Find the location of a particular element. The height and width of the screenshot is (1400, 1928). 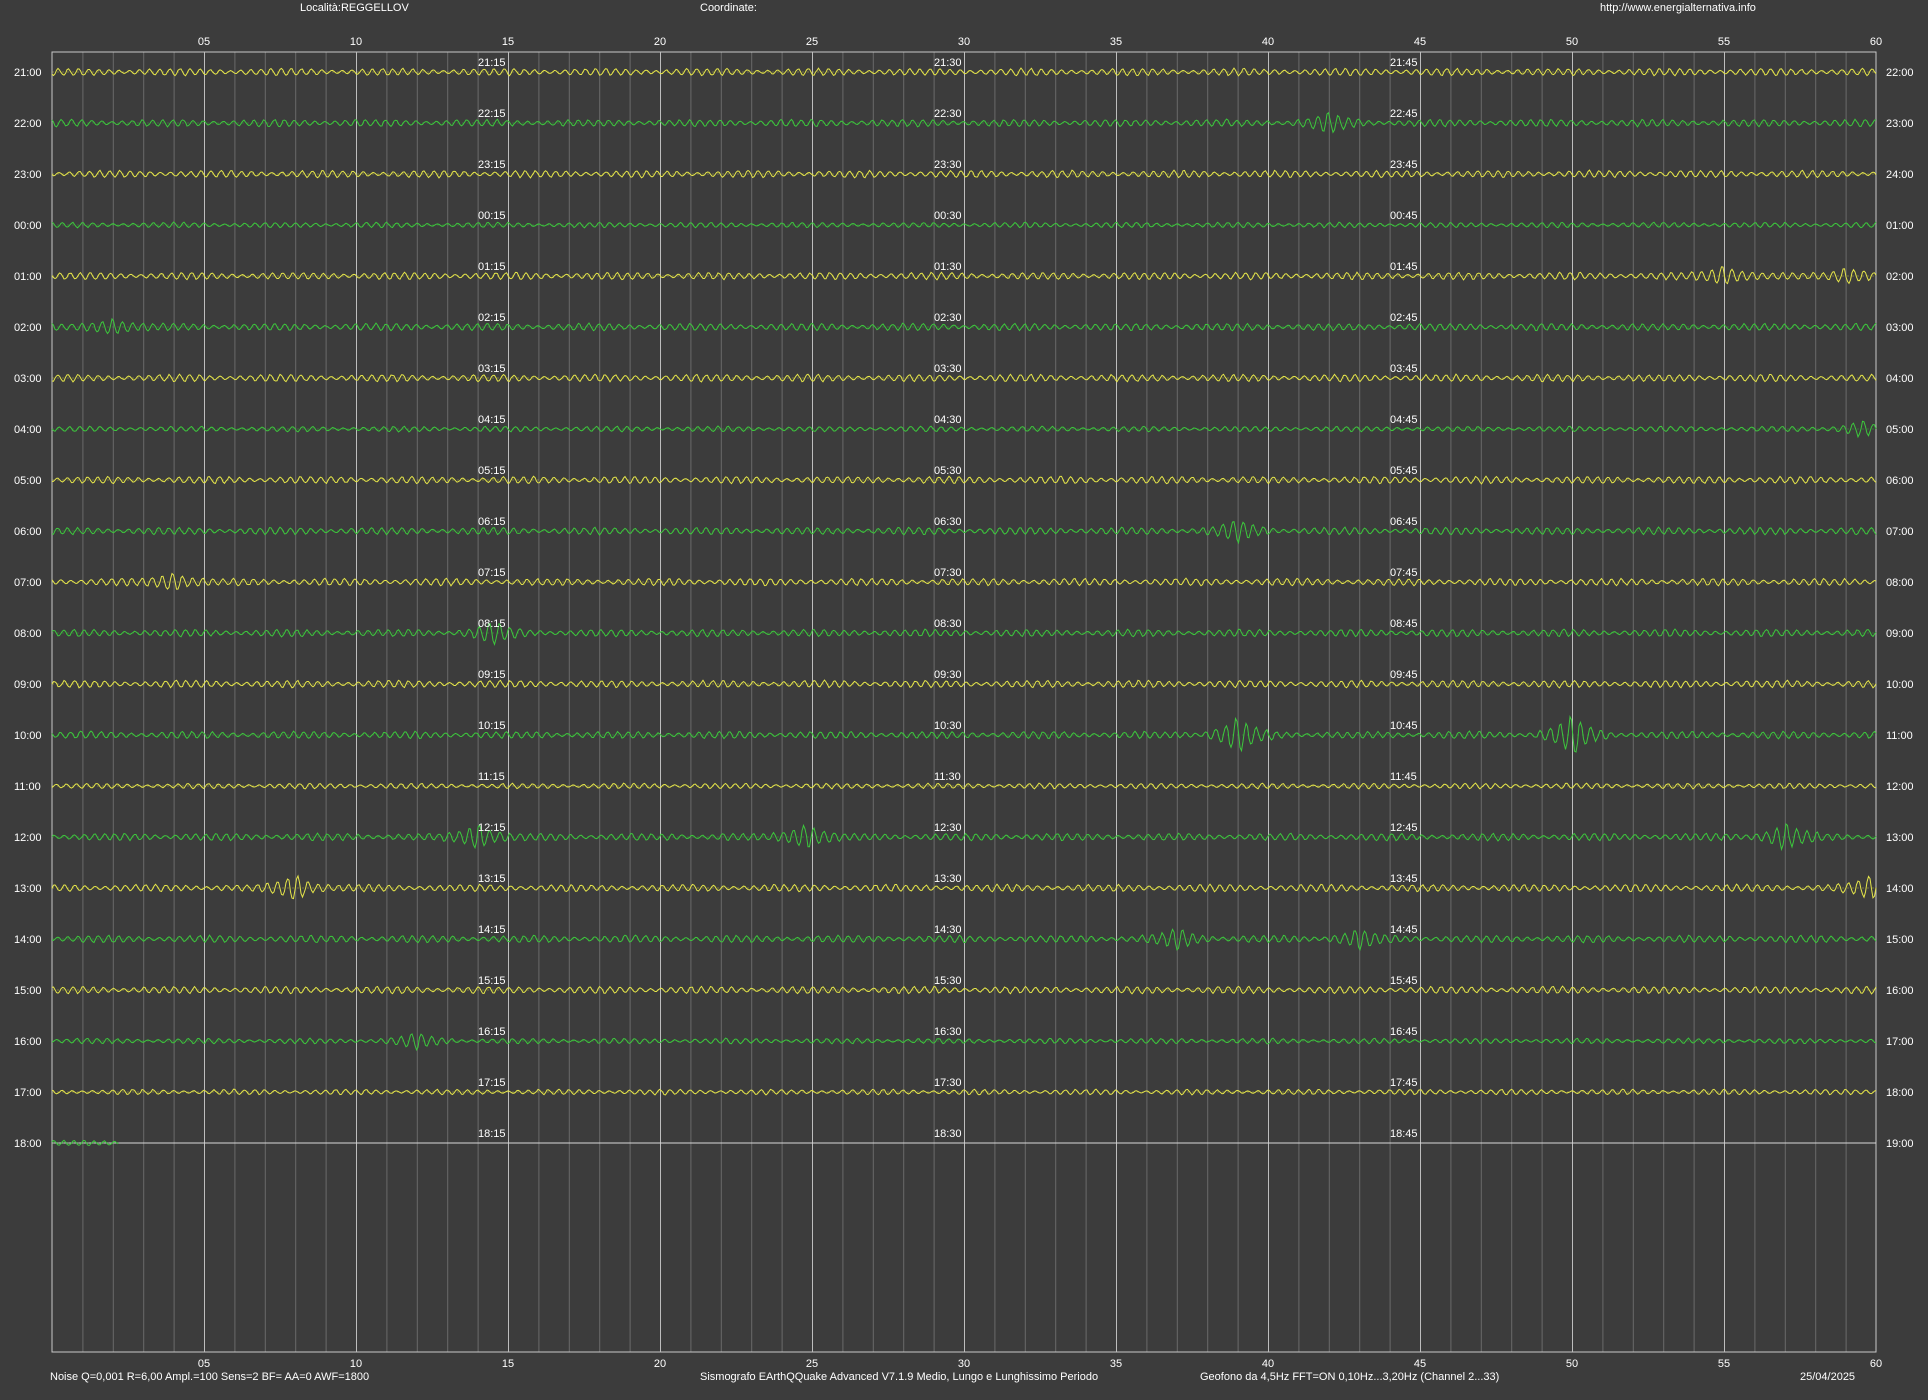

x-tick-label-bottom: 15 is located at coordinates (508, 1364).